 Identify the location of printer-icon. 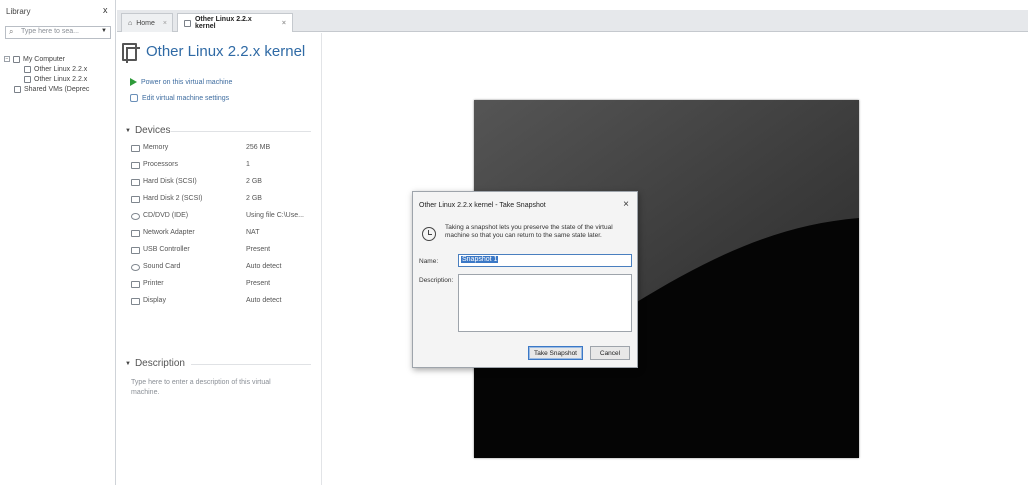
(135, 284).